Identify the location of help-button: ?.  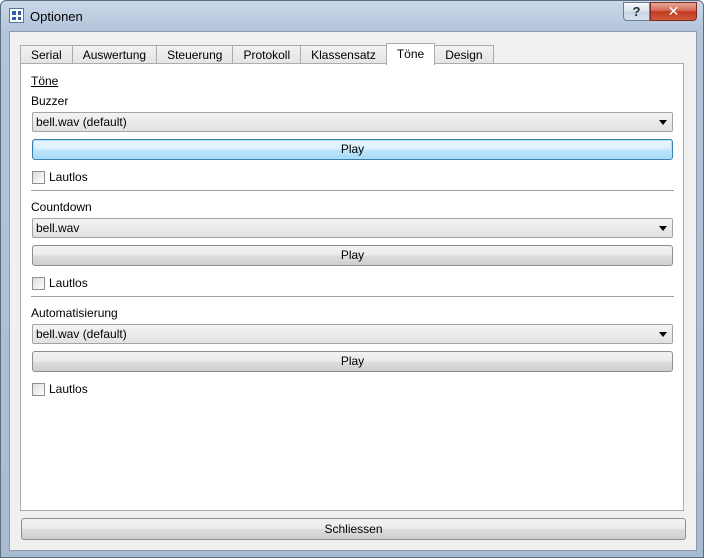
(636, 11).